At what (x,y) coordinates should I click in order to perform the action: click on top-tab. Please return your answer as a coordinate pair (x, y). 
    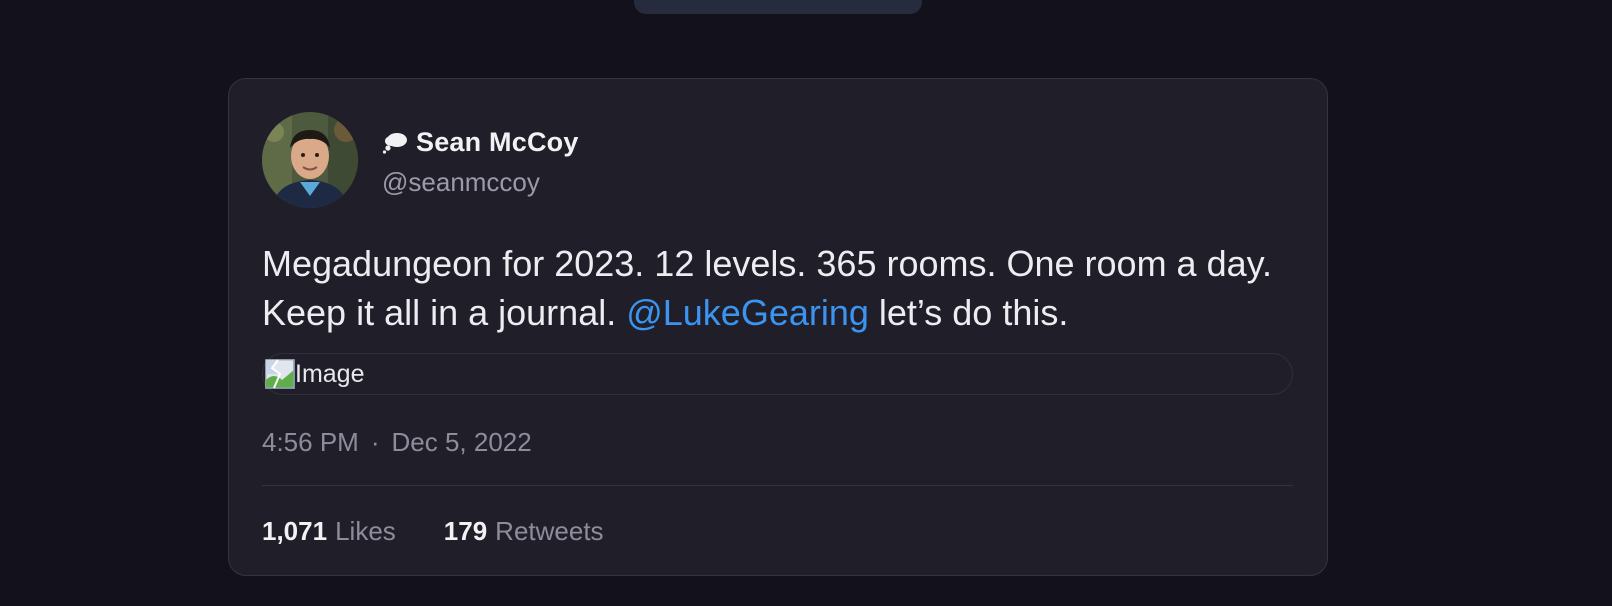
    Looking at the image, I should click on (778, 7).